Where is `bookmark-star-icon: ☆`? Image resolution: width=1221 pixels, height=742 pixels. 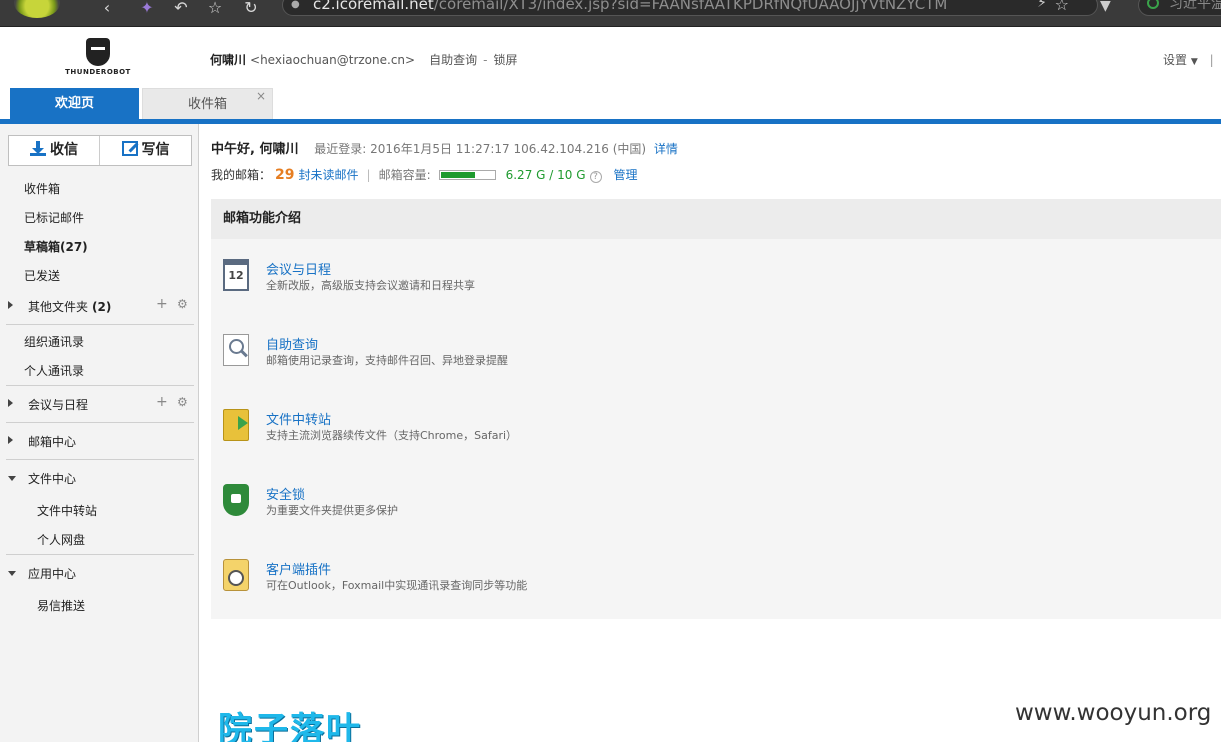 bookmark-star-icon: ☆ is located at coordinates (215, 11).